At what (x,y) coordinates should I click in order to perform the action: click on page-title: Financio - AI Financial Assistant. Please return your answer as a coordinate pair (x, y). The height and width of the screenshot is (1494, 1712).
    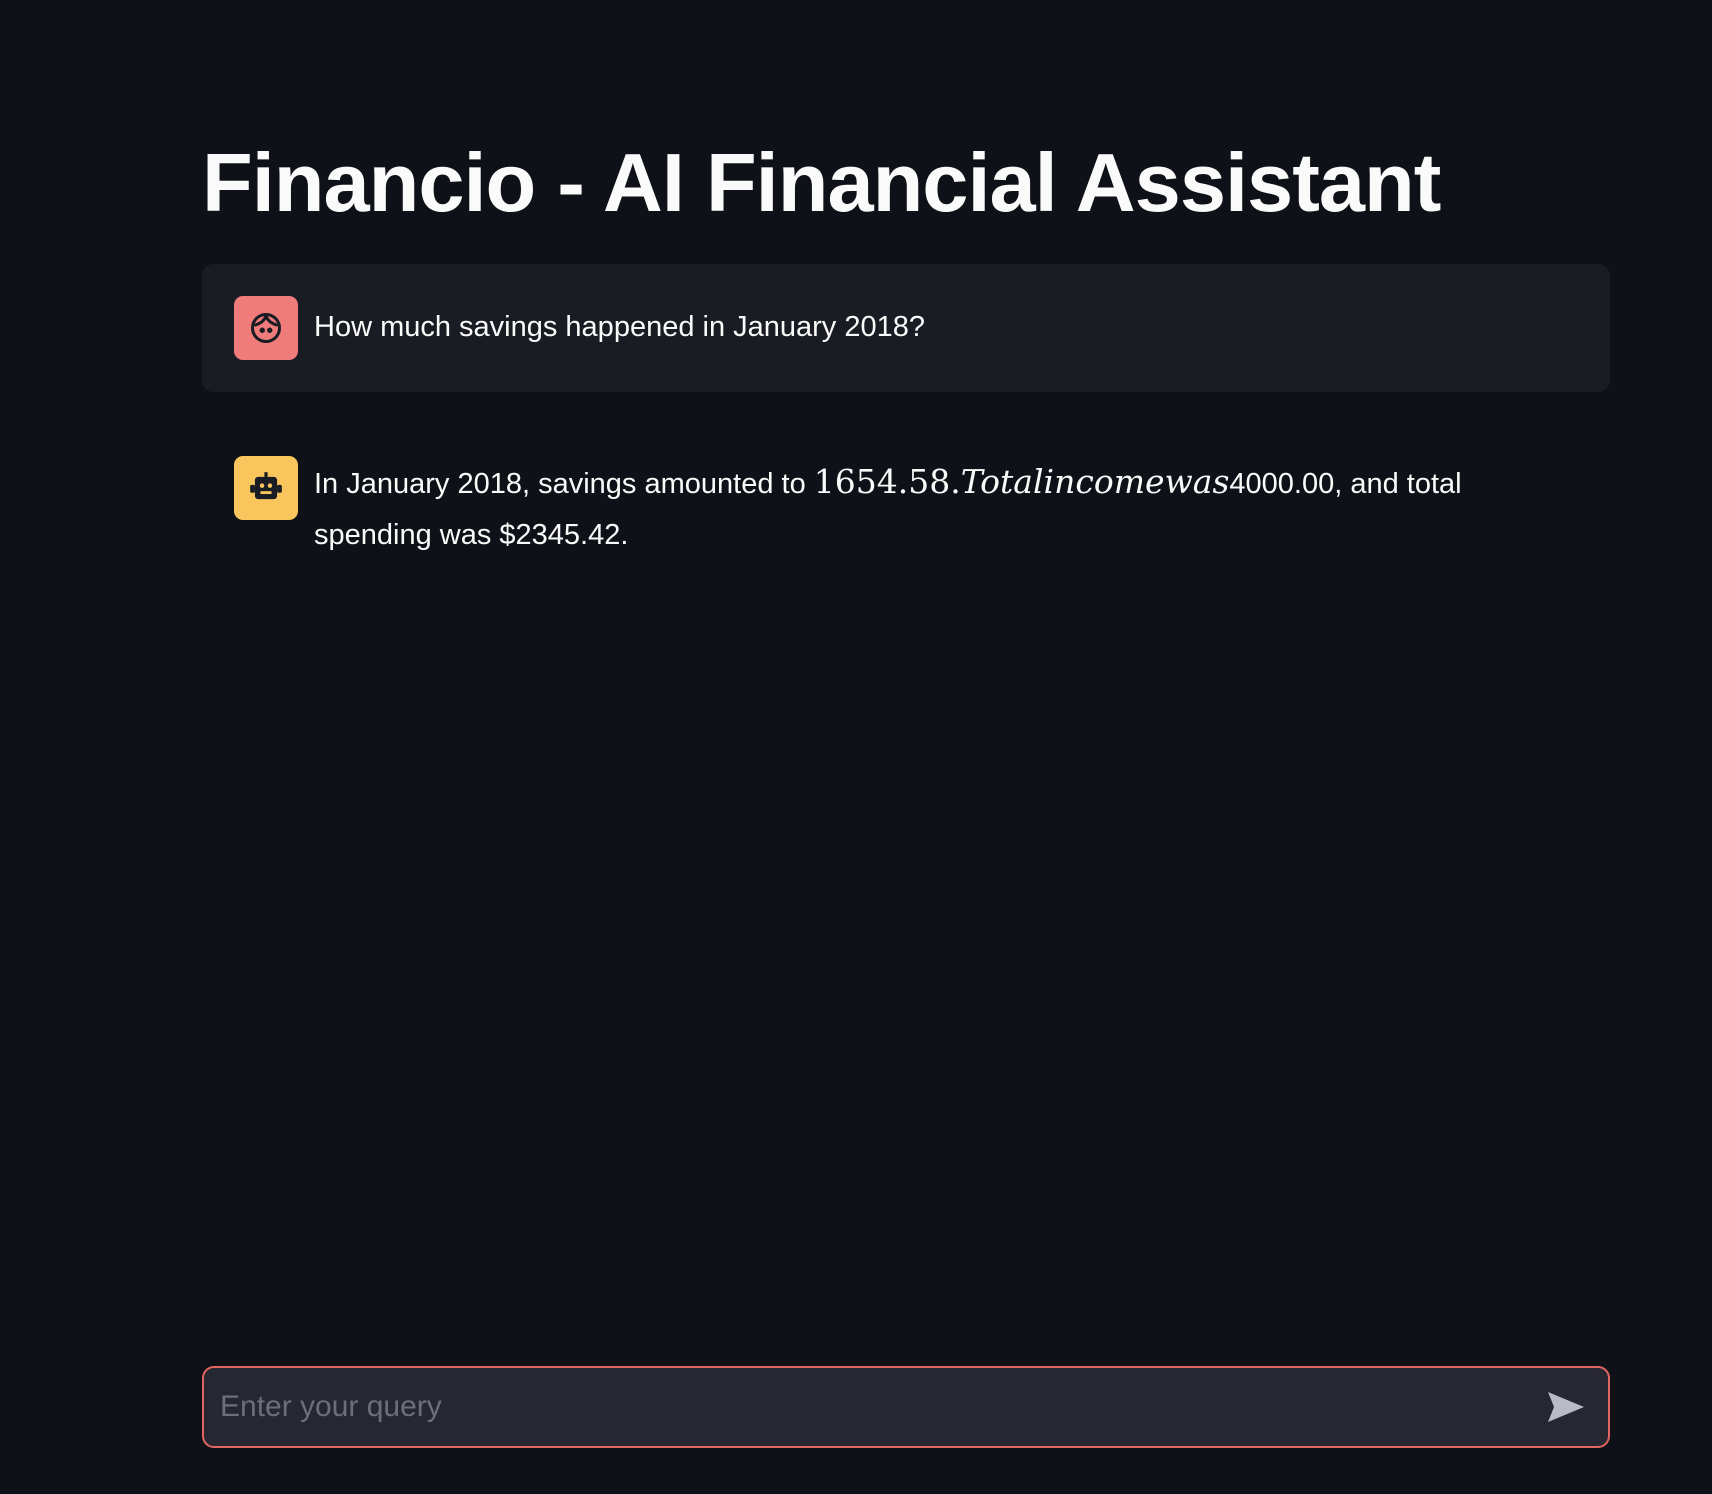
    Looking at the image, I should click on (821, 182).